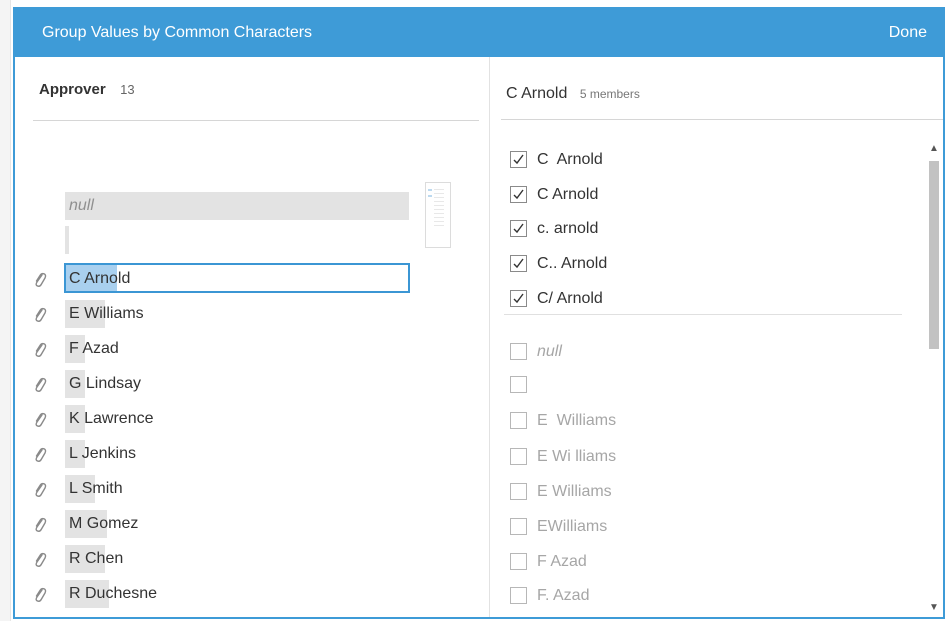  I want to click on member-list-scrollbar: ▲ ▼, so click(934, 376).